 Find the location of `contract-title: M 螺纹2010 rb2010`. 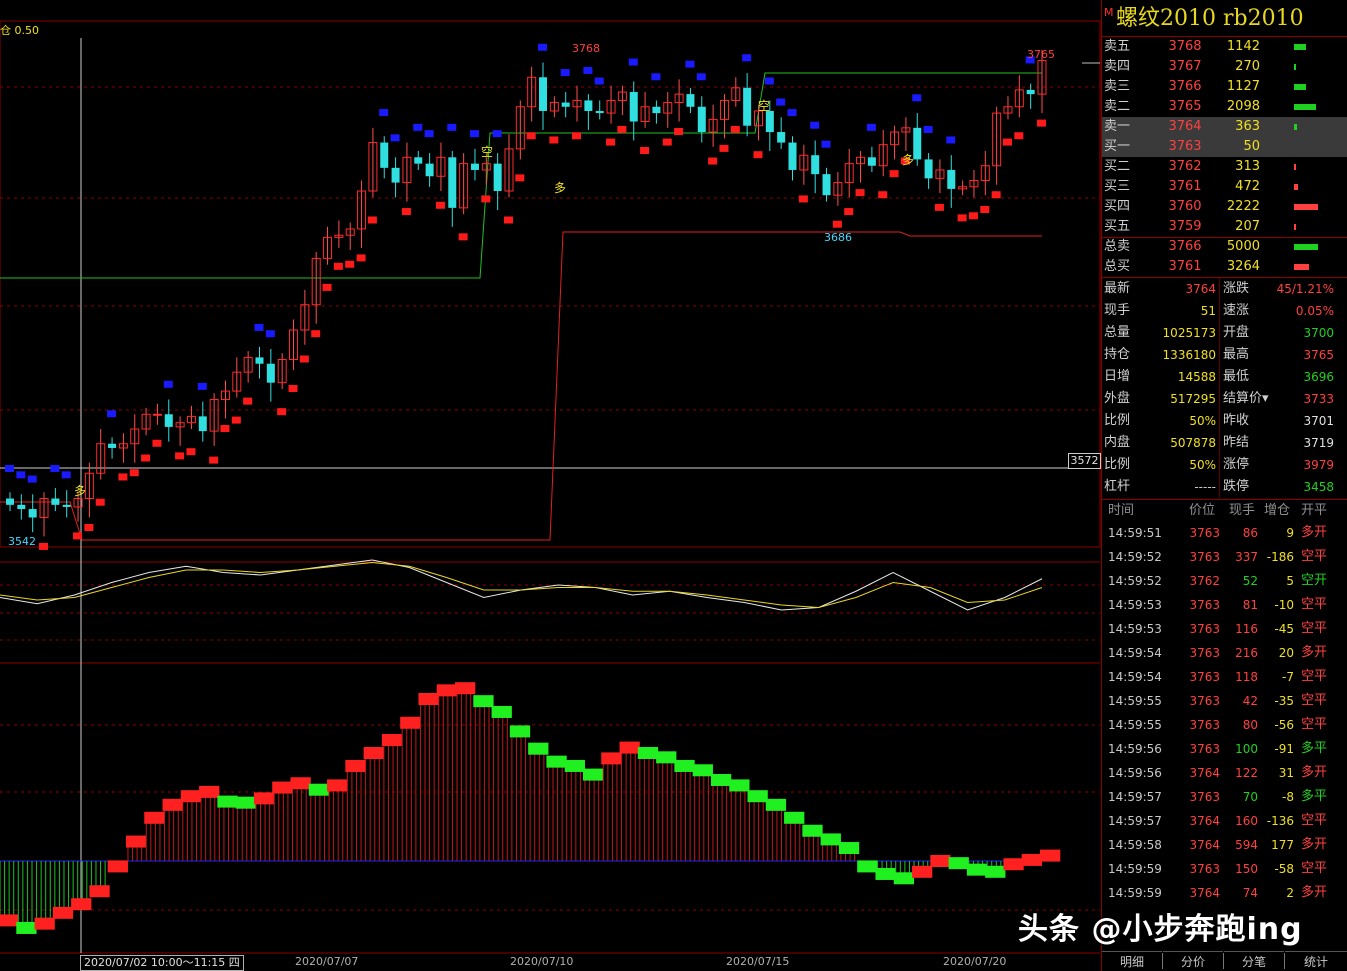

contract-title: M 螺纹2010 rb2010 is located at coordinates (1224, 19).